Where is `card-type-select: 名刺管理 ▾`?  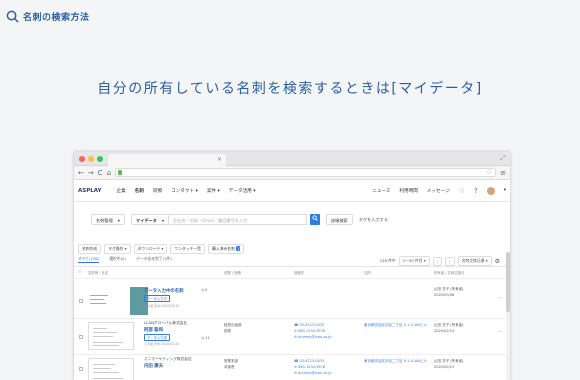 card-type-select: 名刺管理 ▾ is located at coordinates (108, 219).